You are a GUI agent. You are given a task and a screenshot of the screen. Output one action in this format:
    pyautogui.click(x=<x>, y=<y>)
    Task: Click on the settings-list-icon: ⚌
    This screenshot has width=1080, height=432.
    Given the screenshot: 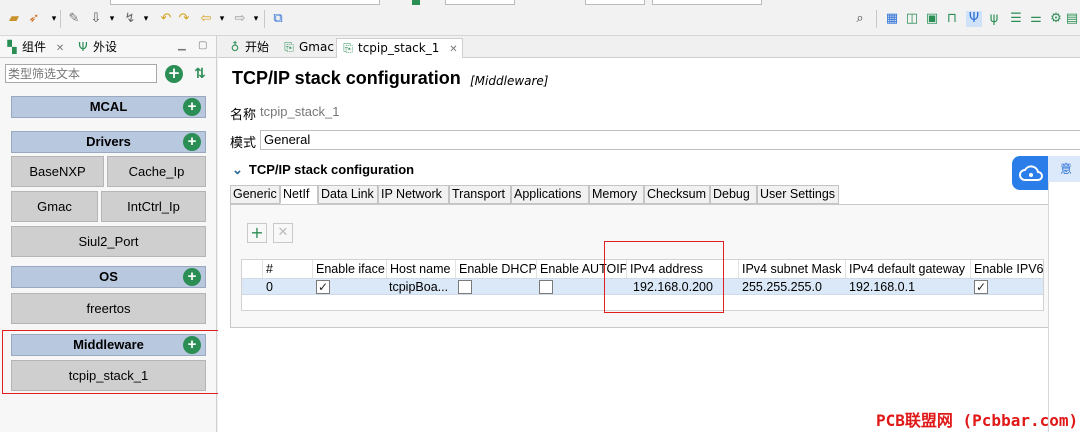 What is the action you would take?
    pyautogui.click(x=1036, y=19)
    